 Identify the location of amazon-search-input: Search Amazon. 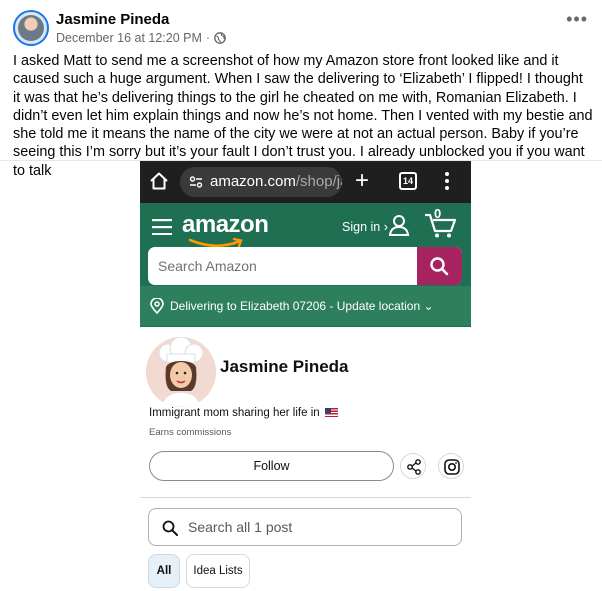
(207, 266).